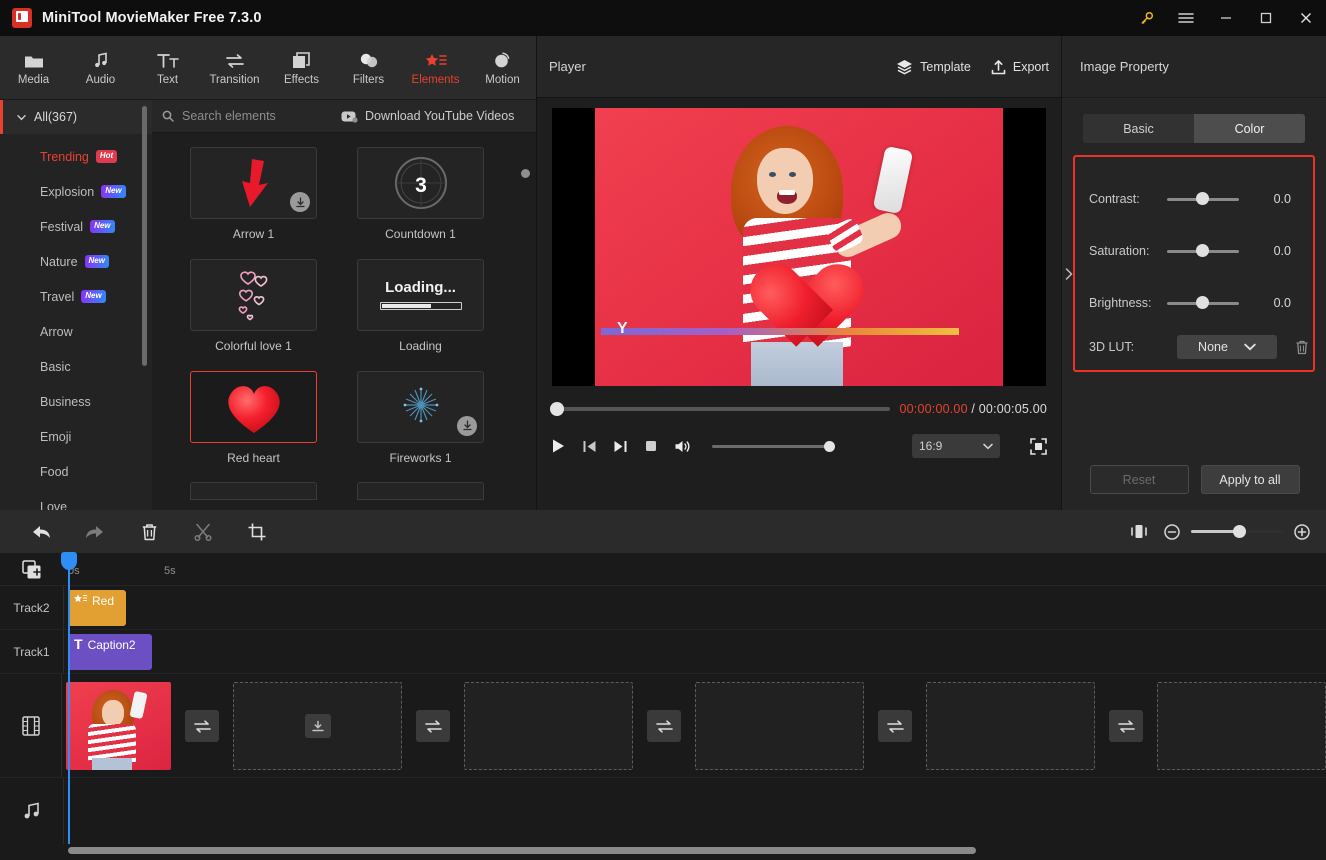 The height and width of the screenshot is (860, 1326). Describe the element at coordinates (695, 569) in the screenshot. I see `timeline-ruler: 0s 5s` at that location.